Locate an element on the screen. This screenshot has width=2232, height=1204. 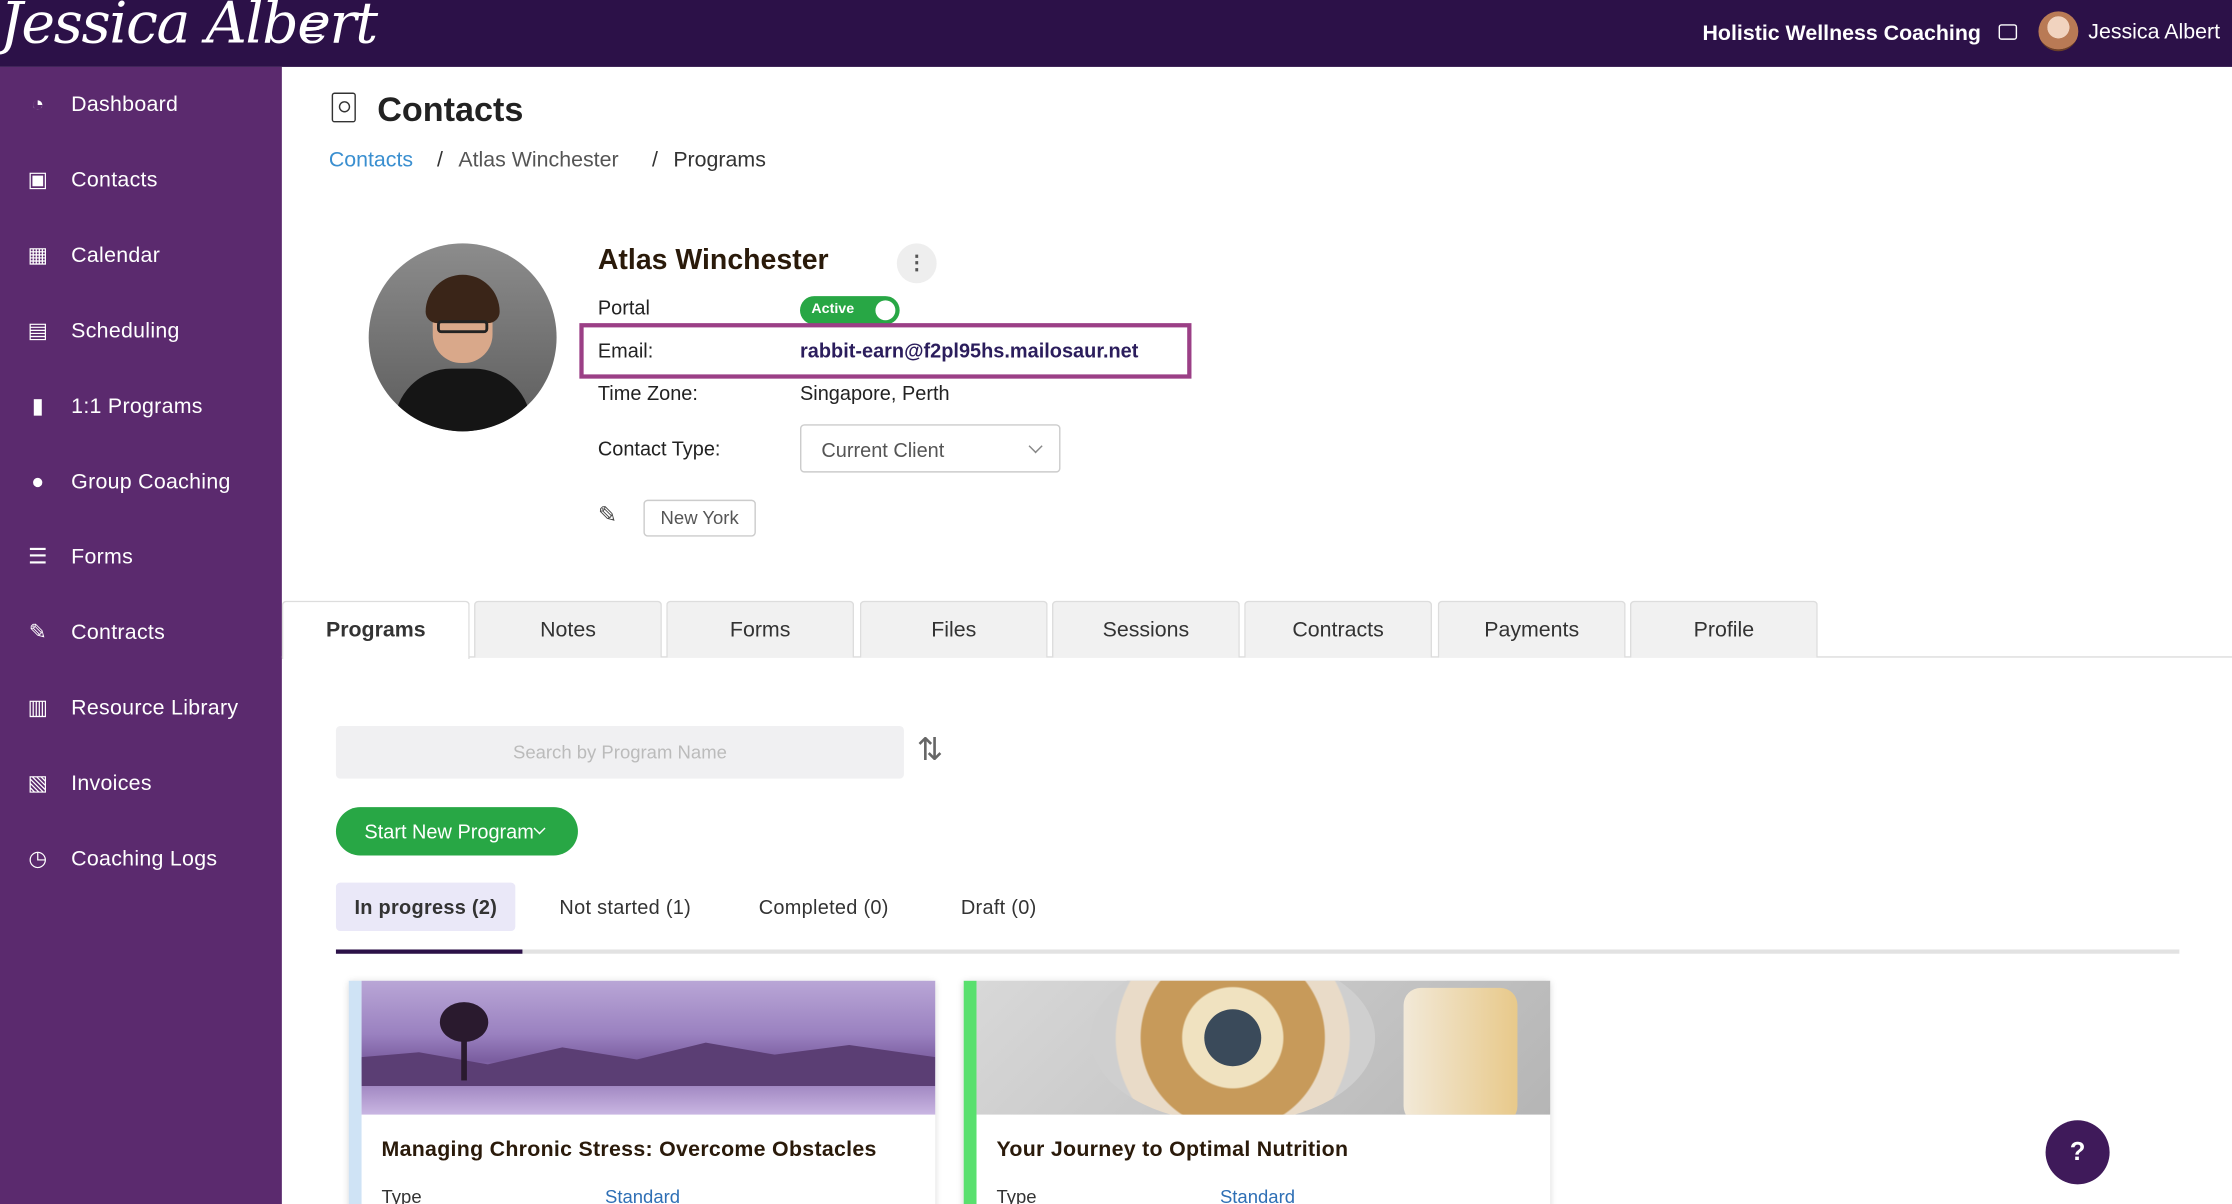
portal-status: Active is located at coordinates (833, 309).